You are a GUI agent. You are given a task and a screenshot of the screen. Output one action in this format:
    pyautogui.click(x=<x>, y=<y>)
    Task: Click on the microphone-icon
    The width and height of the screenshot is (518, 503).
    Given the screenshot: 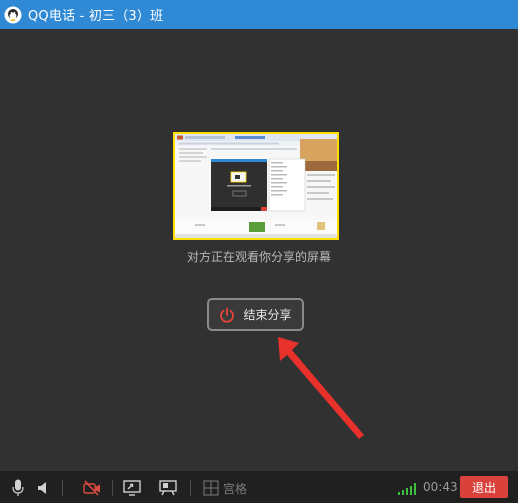 What is the action you would take?
    pyautogui.click(x=18, y=488)
    